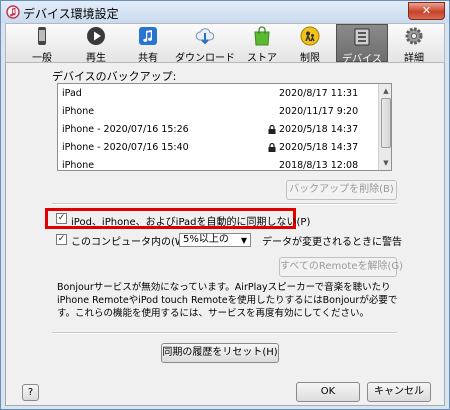 This screenshot has height=410, width=450. Describe the element at coordinates (125, 147) in the screenshot. I see `backup-name: iPhone - 2020/07/16 15:40` at that location.